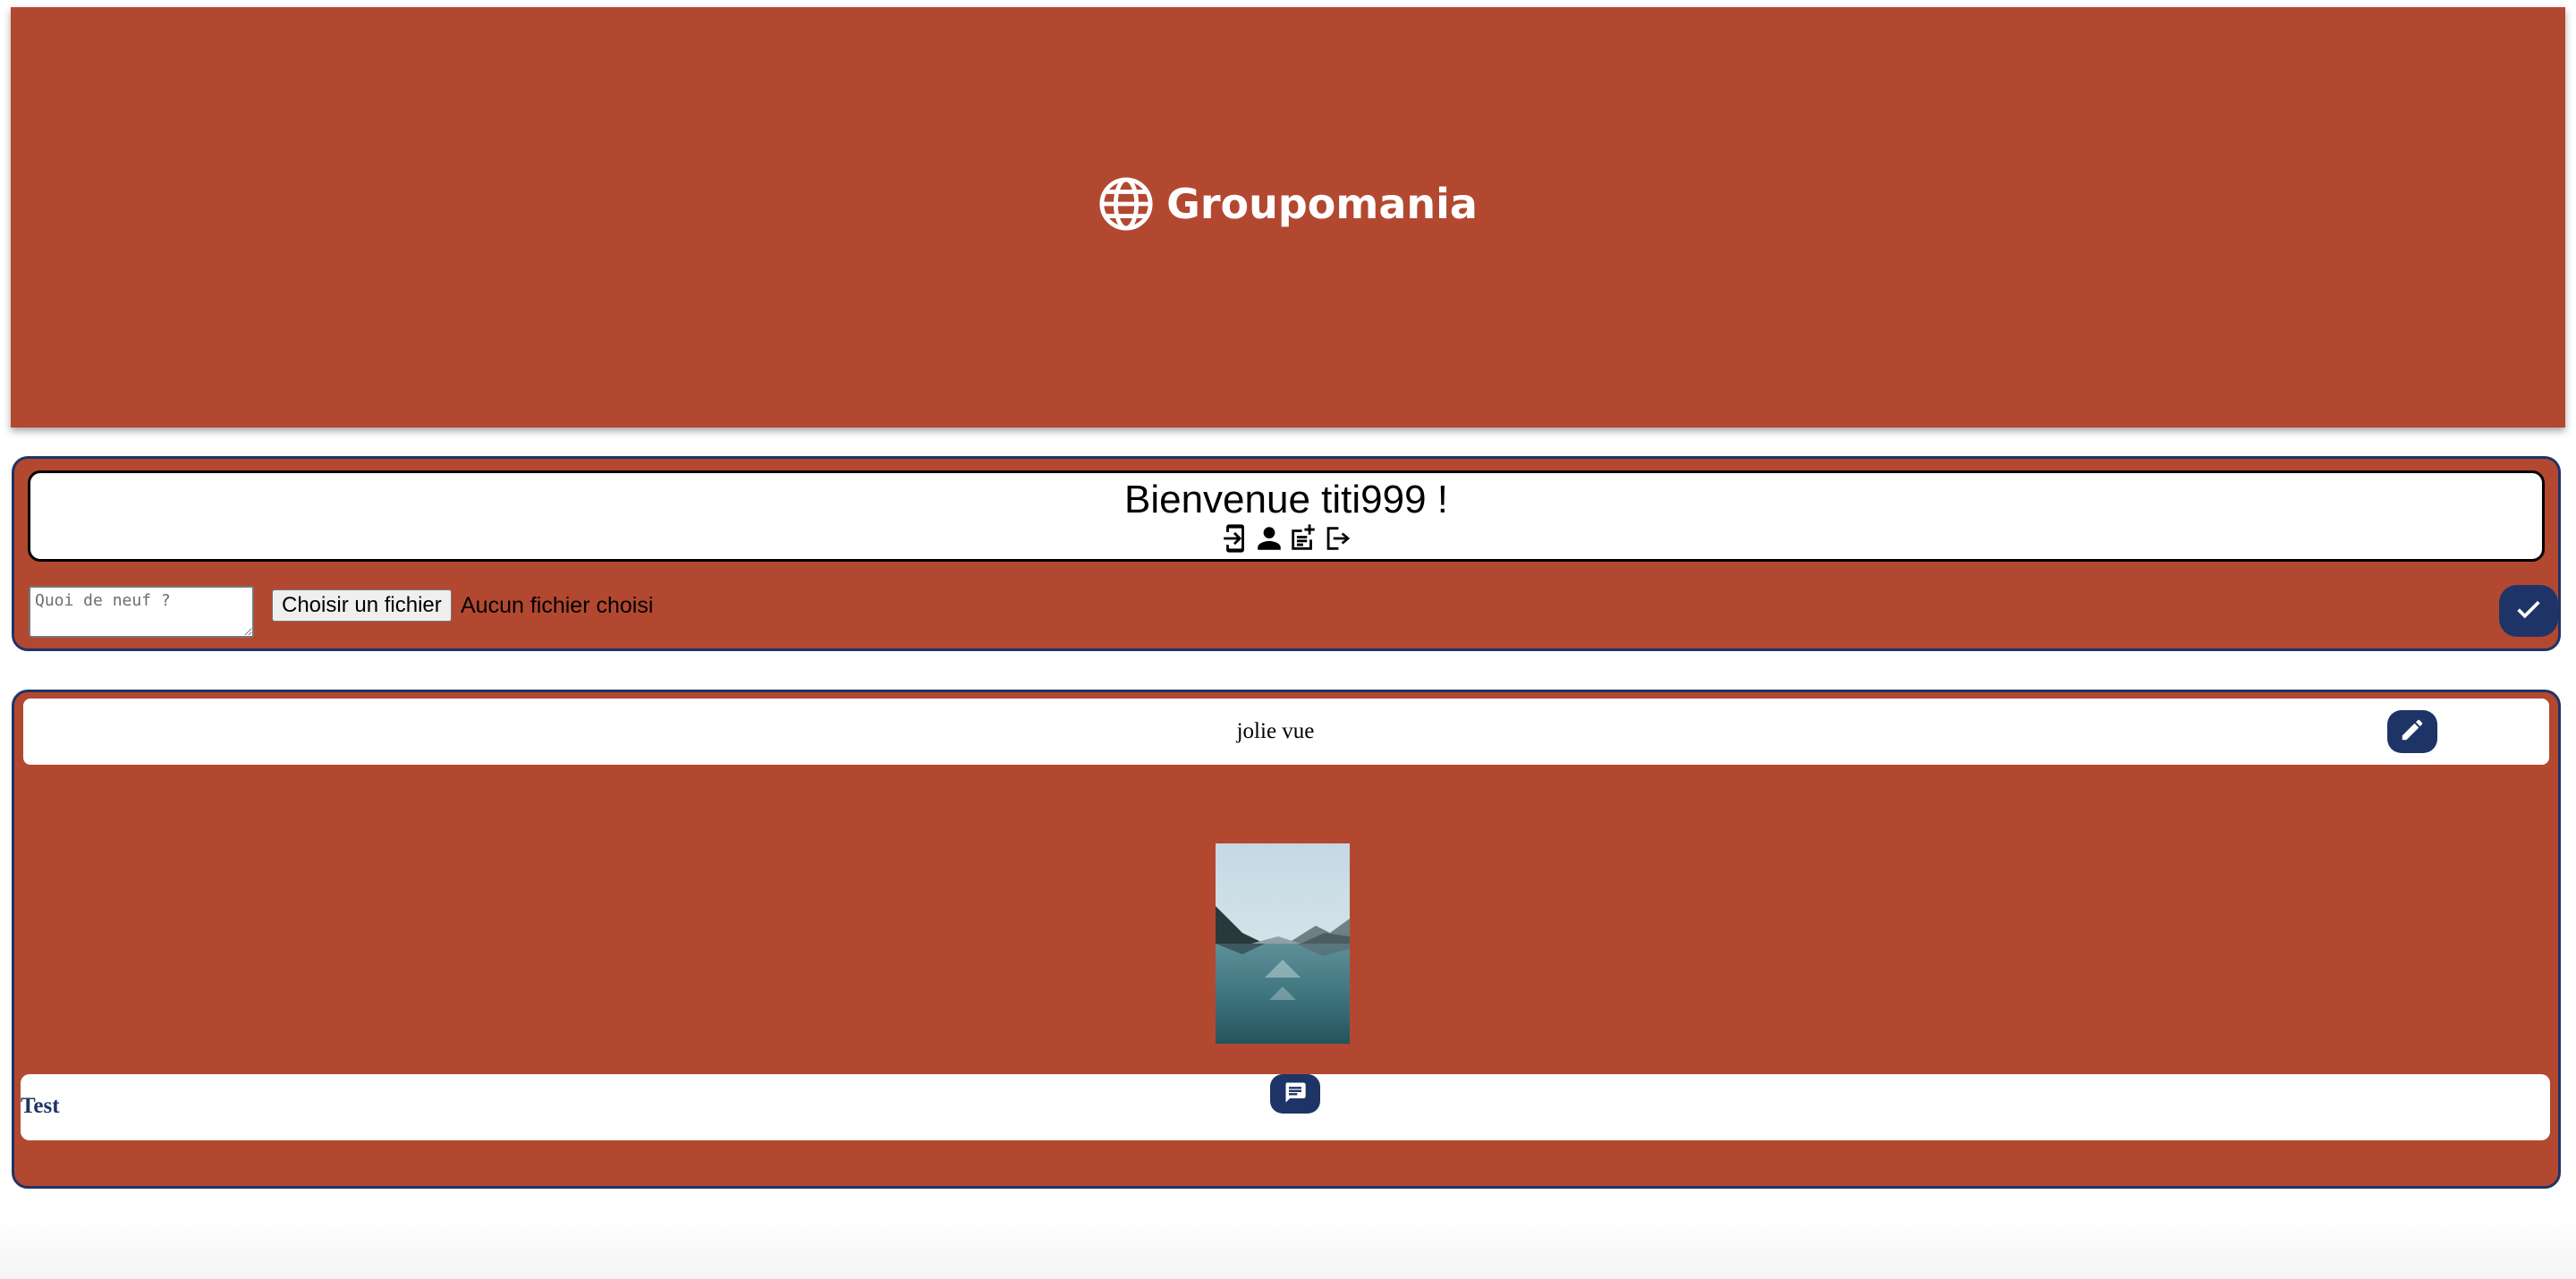 The image size is (2576, 1279). What do you see at coordinates (141, 612) in the screenshot?
I see `post-text-input` at bounding box center [141, 612].